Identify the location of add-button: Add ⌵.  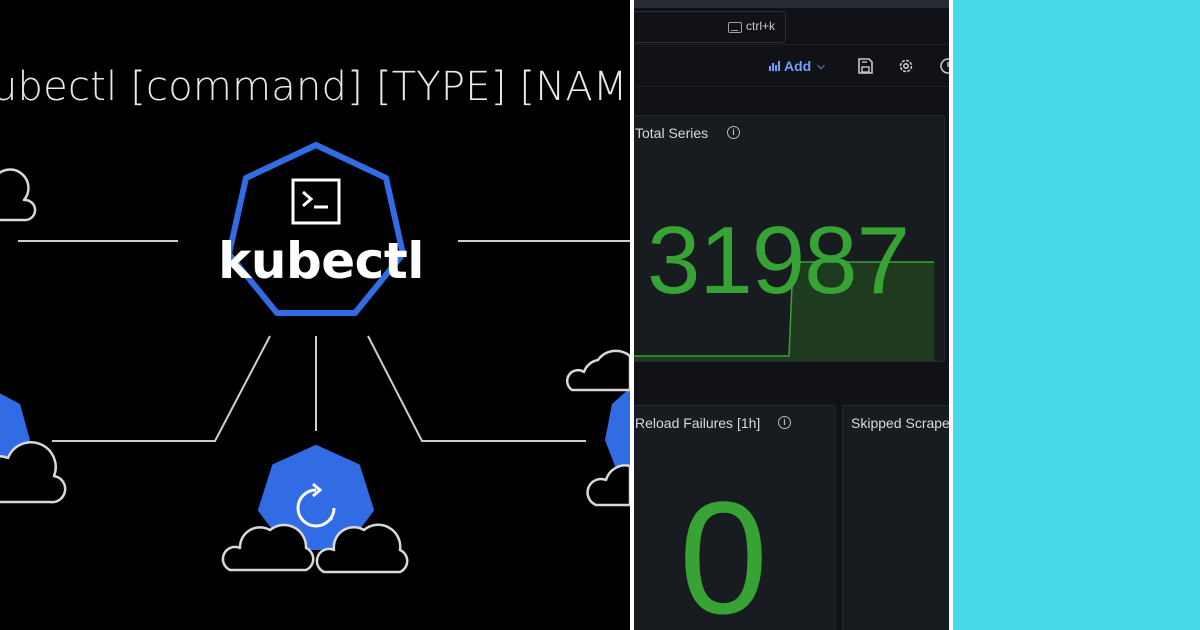
(797, 66).